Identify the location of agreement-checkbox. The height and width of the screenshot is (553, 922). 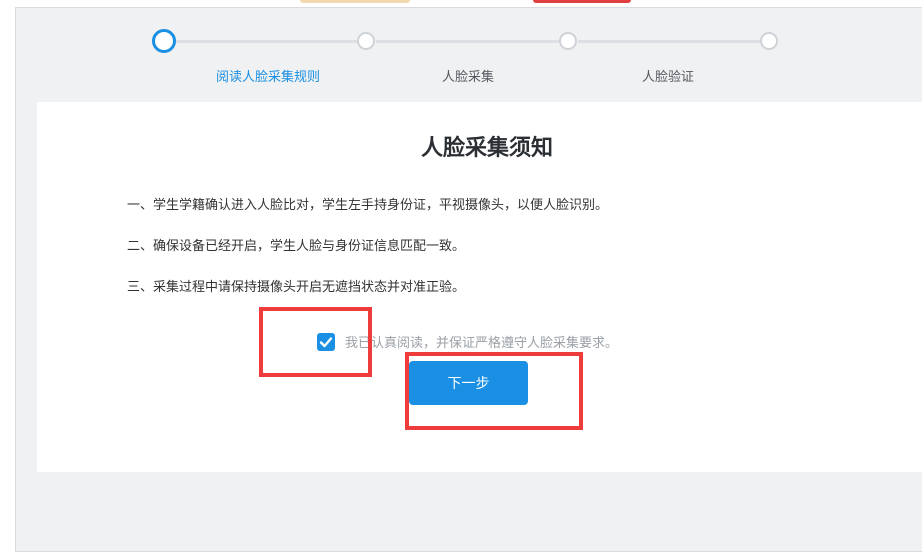
(326, 341).